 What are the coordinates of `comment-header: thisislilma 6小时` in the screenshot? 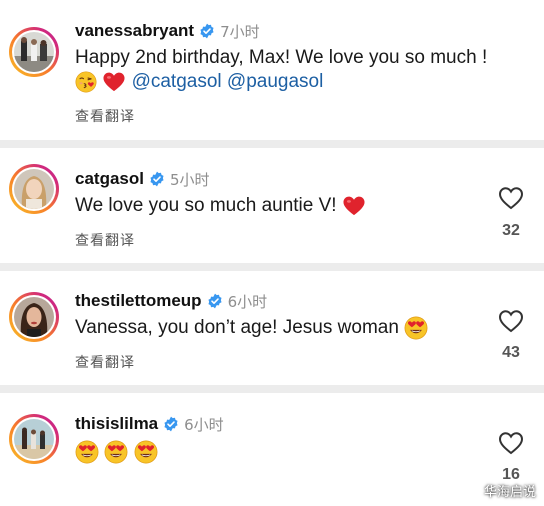 It's located at (149, 424).